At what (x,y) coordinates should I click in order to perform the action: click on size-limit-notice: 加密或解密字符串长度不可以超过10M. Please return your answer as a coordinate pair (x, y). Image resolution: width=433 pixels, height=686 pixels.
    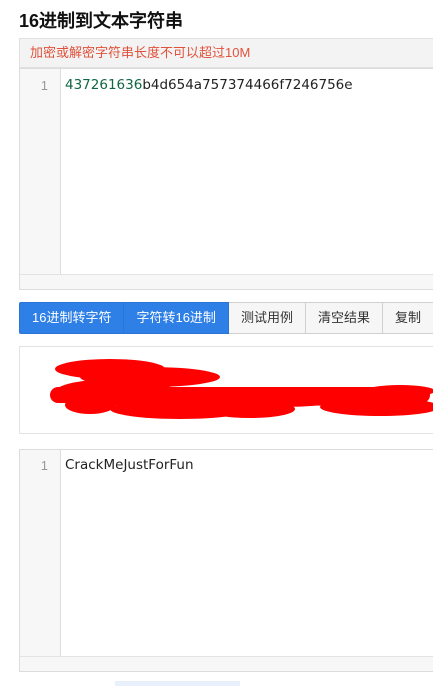
    Looking at the image, I should click on (226, 53).